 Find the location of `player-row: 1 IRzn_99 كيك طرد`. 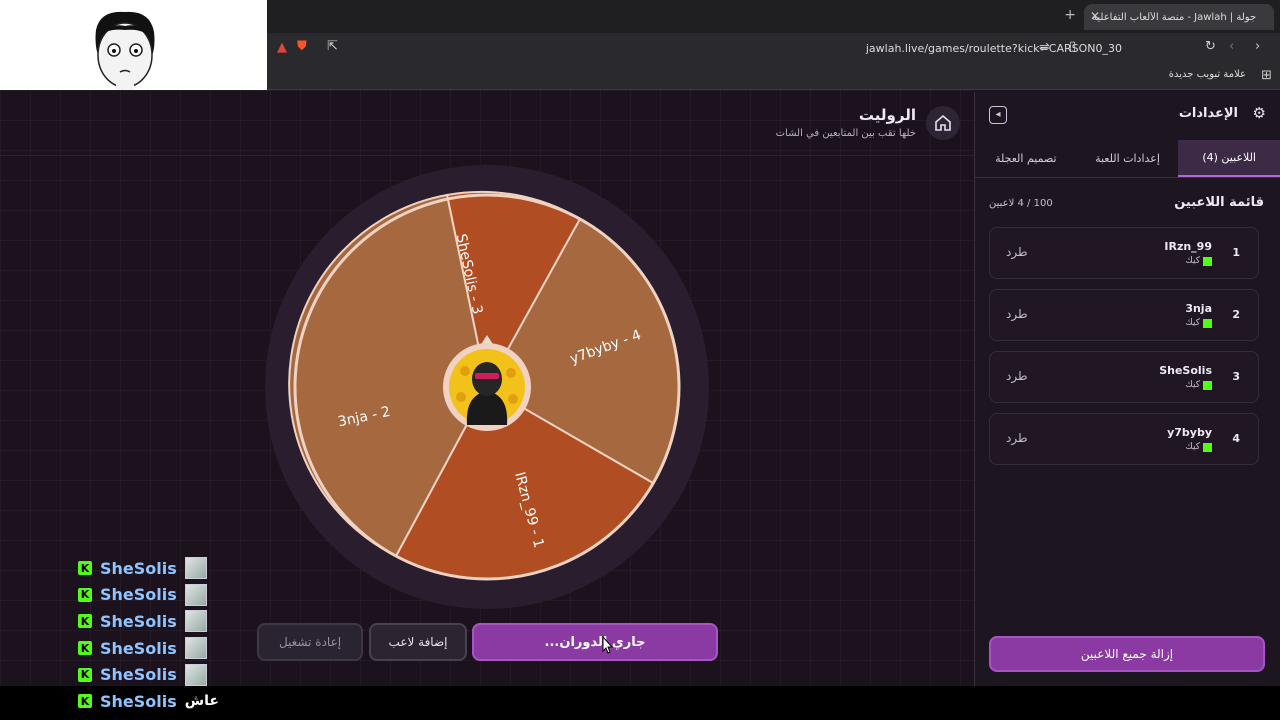

player-row: 1 IRzn_99 كيك طرد is located at coordinates (1124, 253).